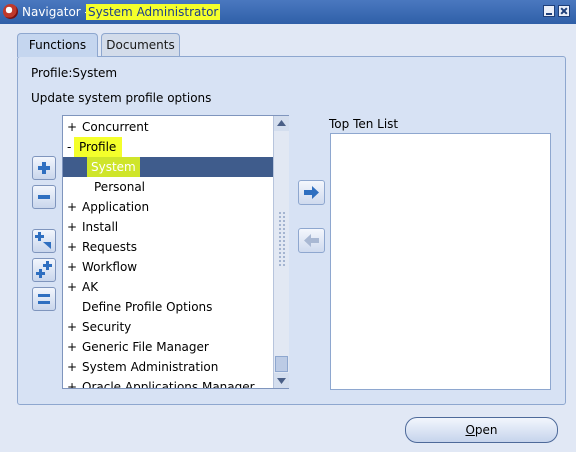 Image resolution: width=576 pixels, height=452 pixels. What do you see at coordinates (100, 227) in the screenshot?
I see `tree-item-label: Install` at bounding box center [100, 227].